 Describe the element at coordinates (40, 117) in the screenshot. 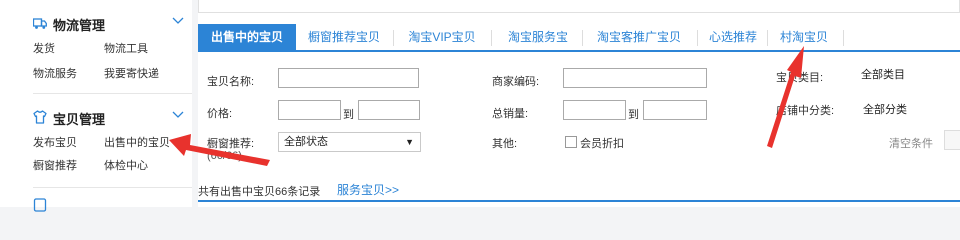

I see `shirt-icon` at that location.